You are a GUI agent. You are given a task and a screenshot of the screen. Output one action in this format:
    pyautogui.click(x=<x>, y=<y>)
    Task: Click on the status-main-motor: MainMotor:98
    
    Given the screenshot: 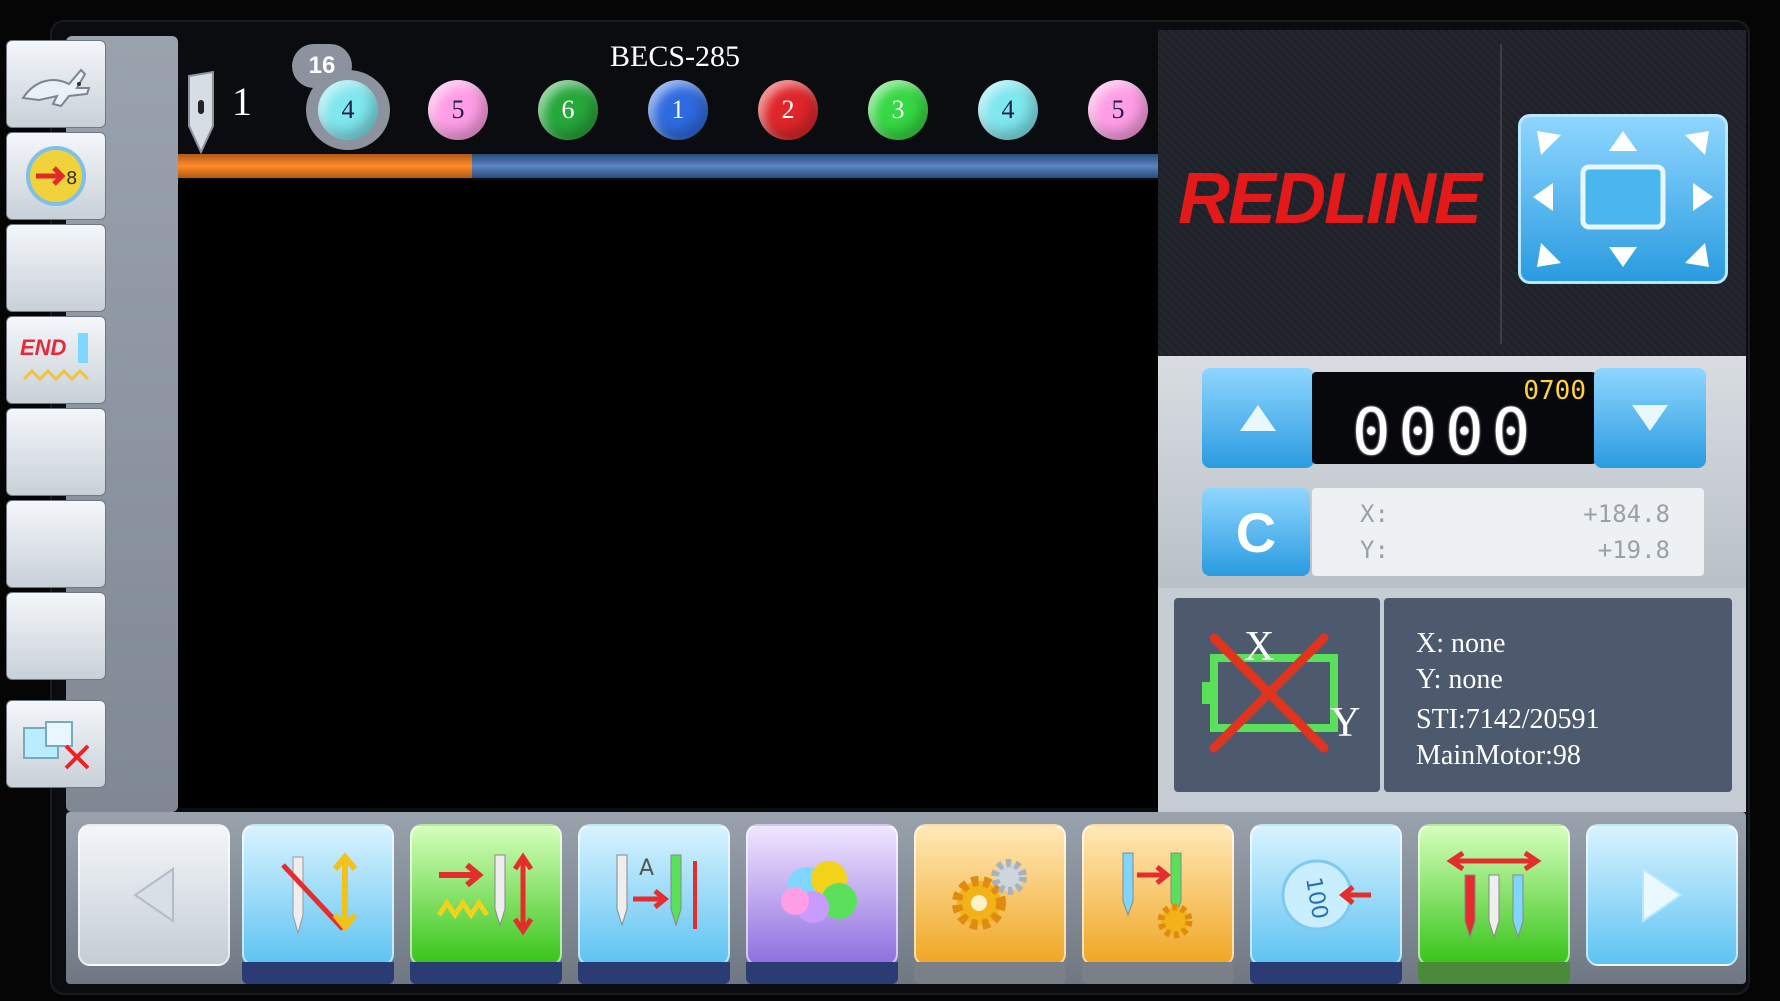 What is the action you would take?
    pyautogui.click(x=1498, y=755)
    